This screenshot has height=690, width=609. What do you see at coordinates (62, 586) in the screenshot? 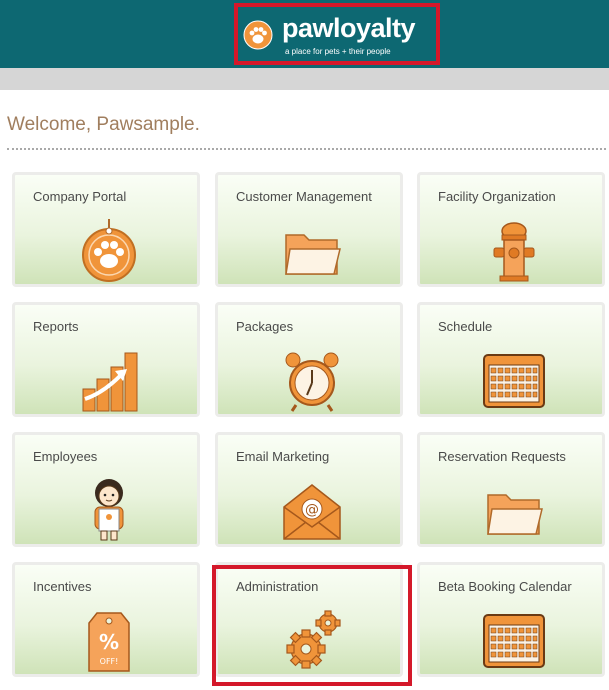
I see `tile-label: Incentives` at bounding box center [62, 586].